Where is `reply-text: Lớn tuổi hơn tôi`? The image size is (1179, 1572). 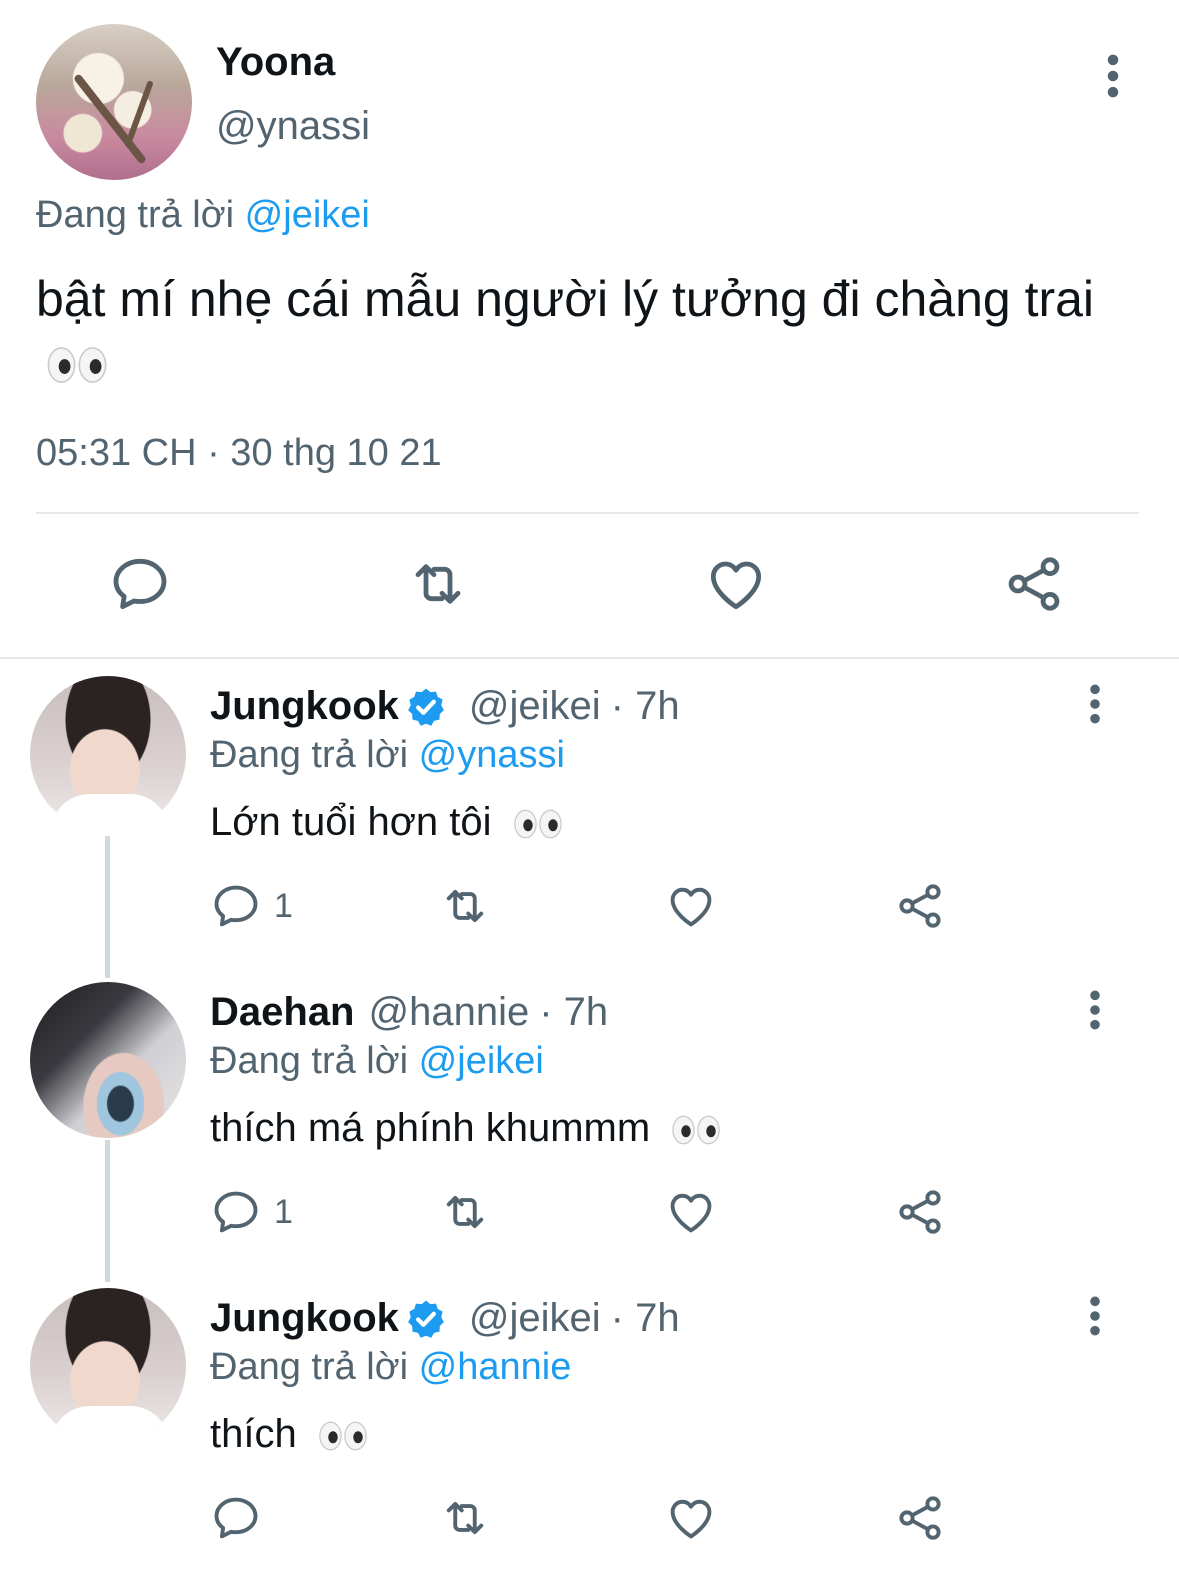
reply-text: Lớn tuổi hơn tôi is located at coordinates (386, 822).